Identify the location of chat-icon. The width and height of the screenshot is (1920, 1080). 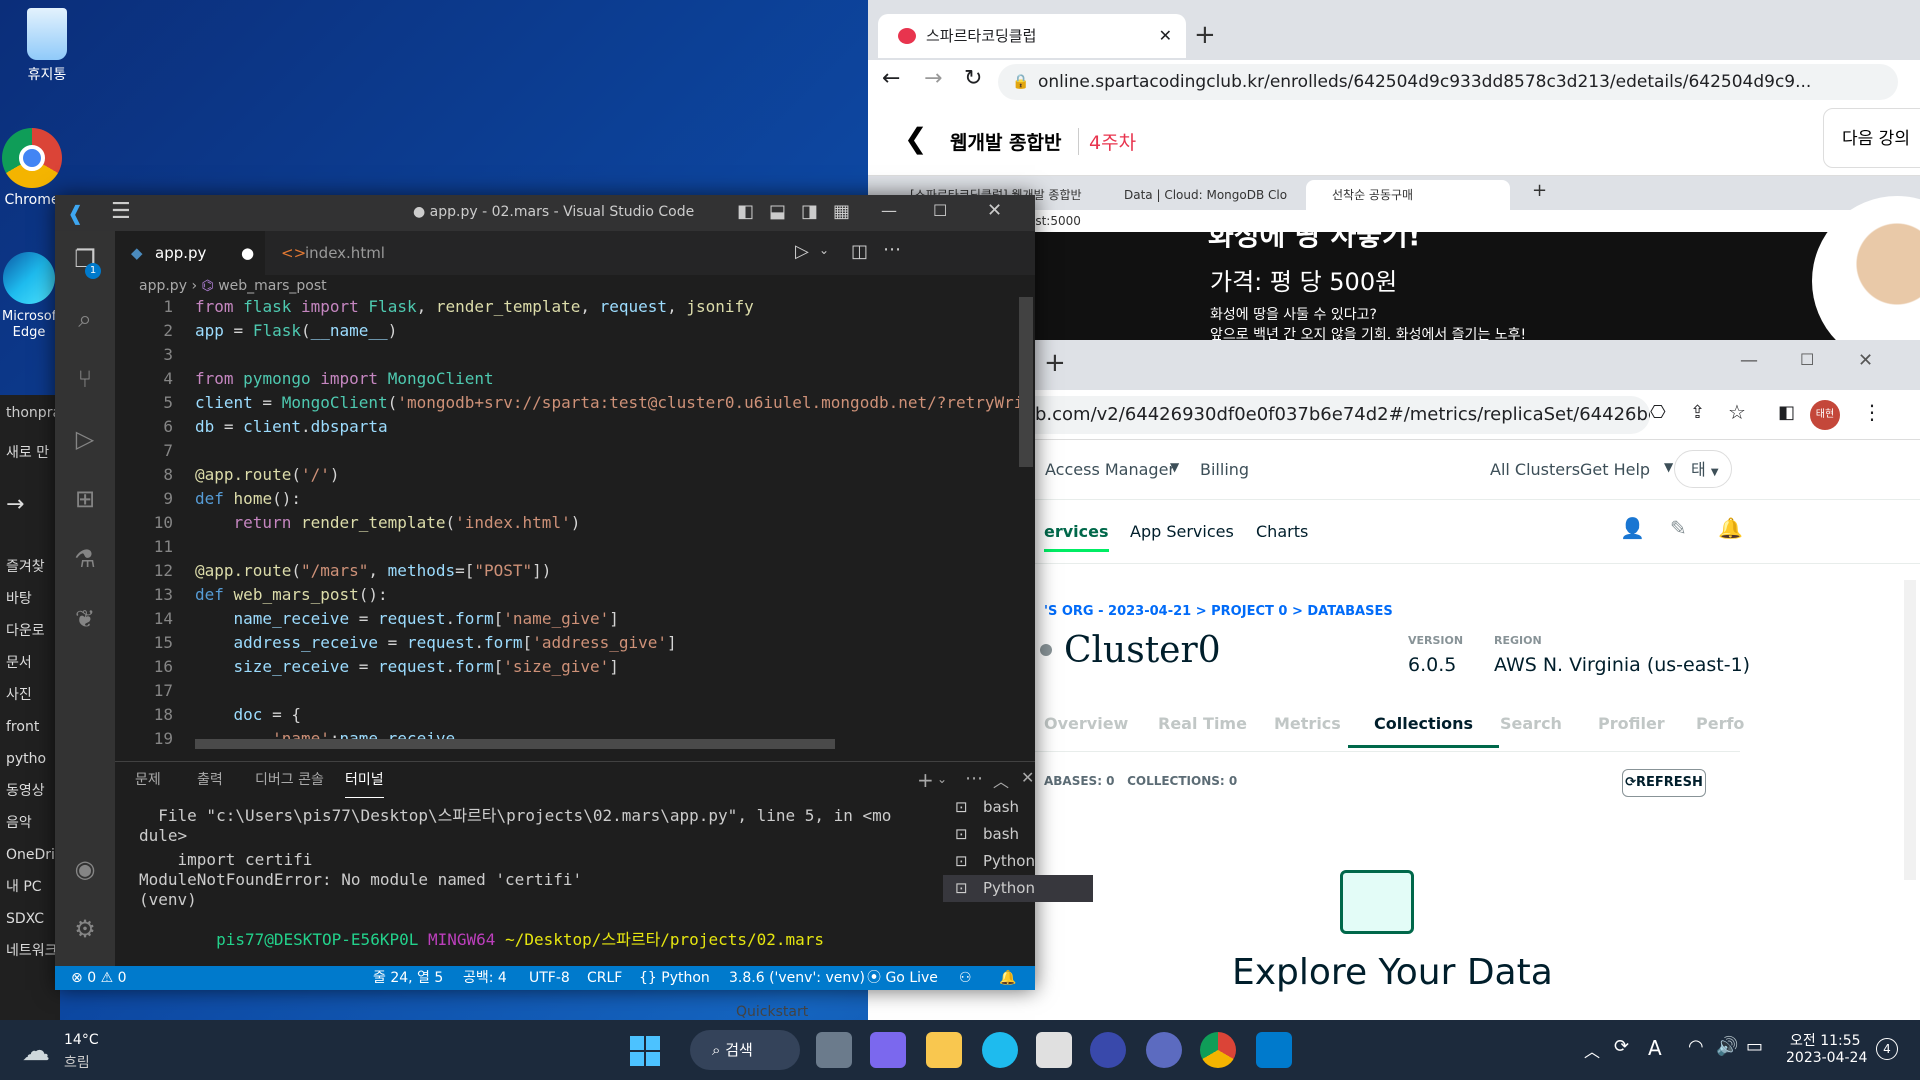
(888, 1050).